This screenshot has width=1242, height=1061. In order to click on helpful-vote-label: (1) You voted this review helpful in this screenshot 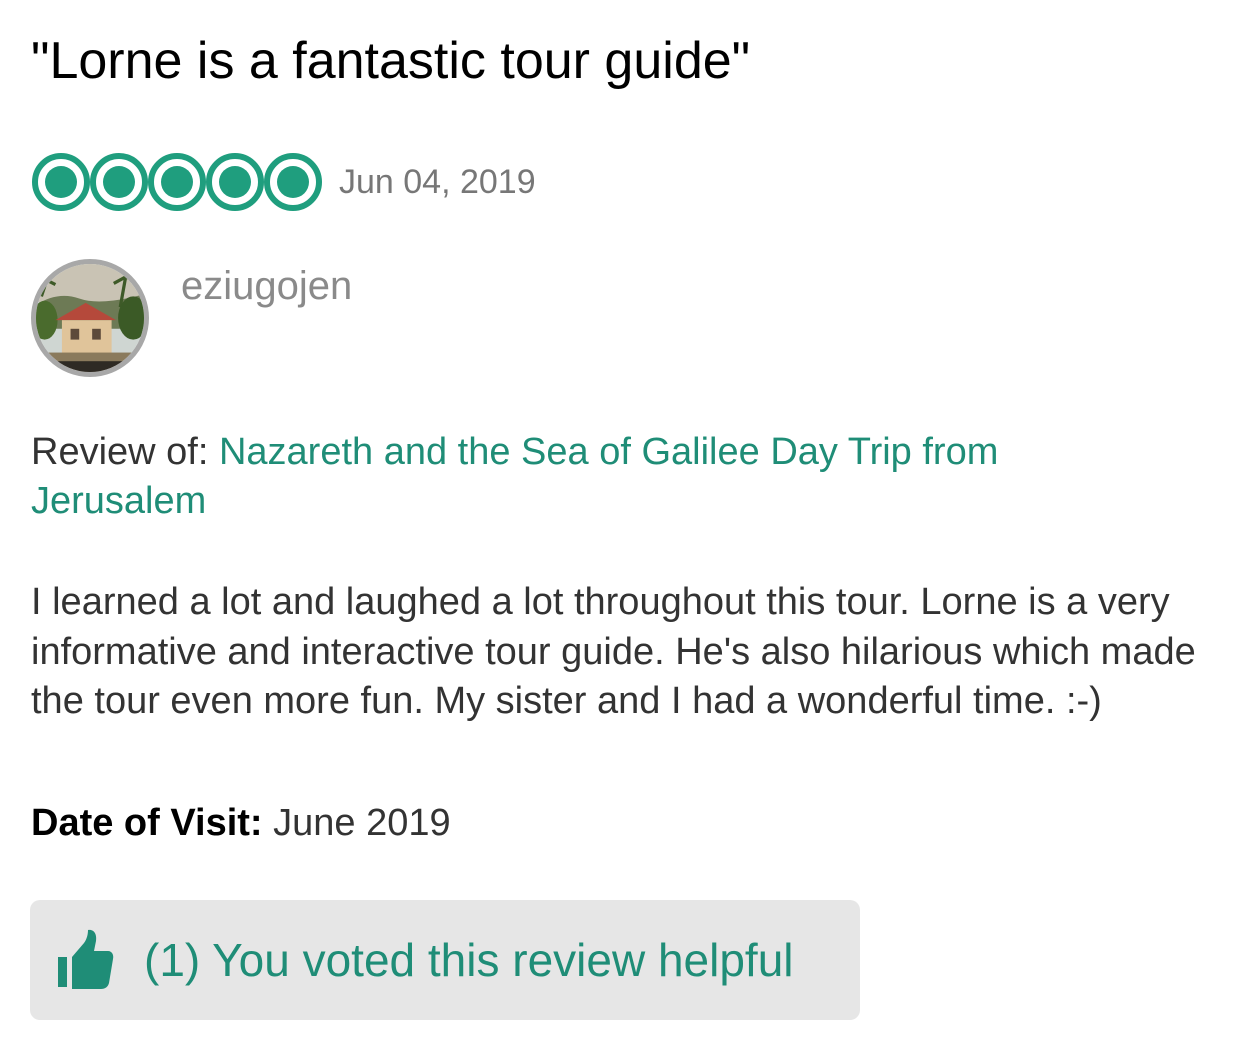, I will do `click(469, 960)`.